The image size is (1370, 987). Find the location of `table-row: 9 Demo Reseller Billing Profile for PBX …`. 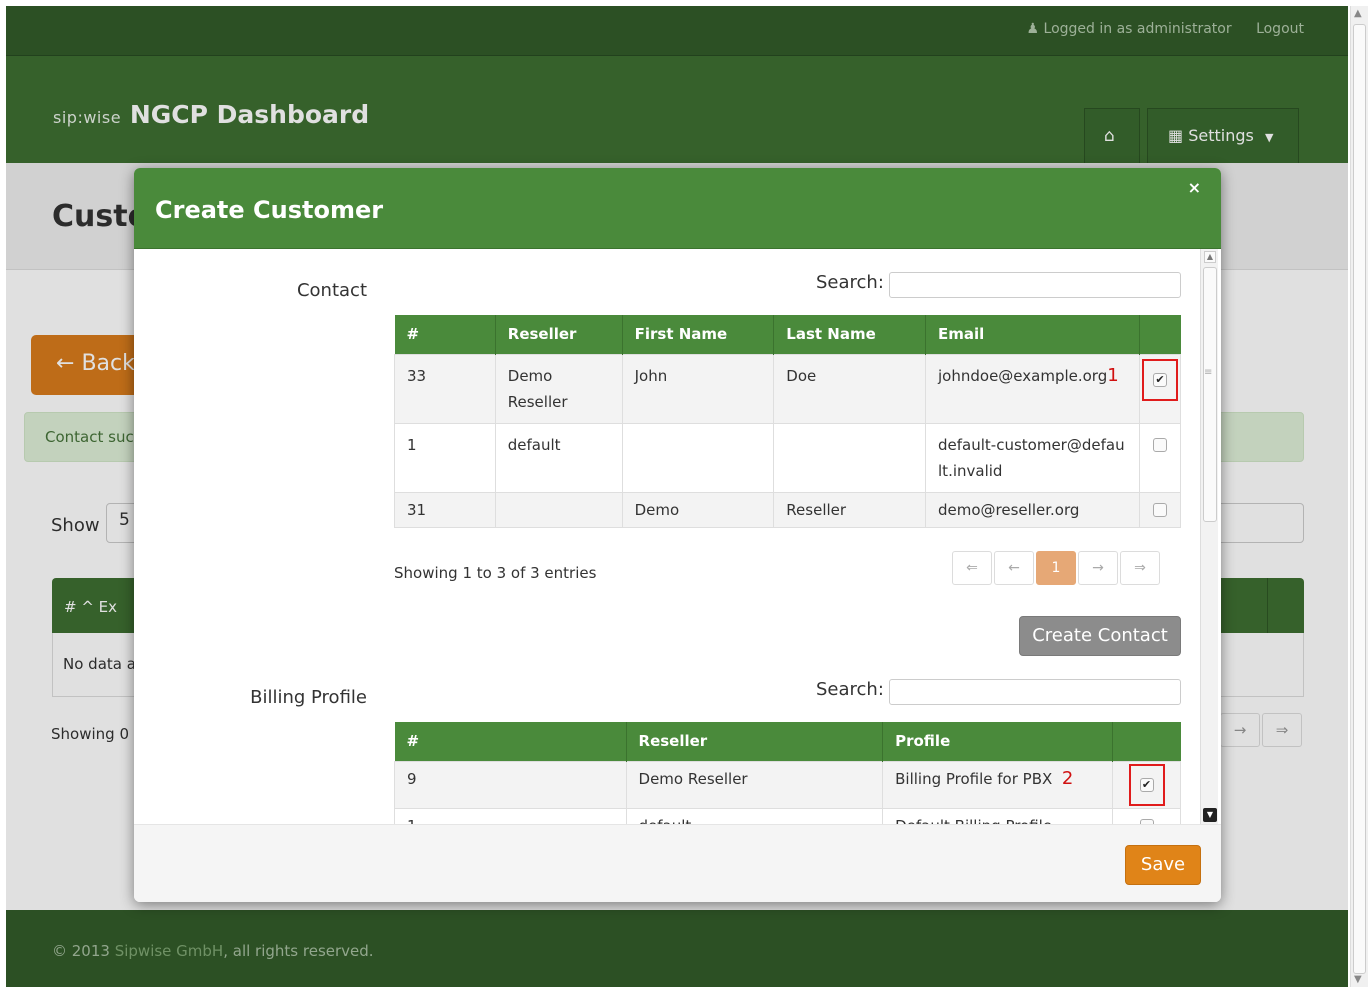

table-row: 9 Demo Reseller Billing Profile for PBX … is located at coordinates (787, 784).